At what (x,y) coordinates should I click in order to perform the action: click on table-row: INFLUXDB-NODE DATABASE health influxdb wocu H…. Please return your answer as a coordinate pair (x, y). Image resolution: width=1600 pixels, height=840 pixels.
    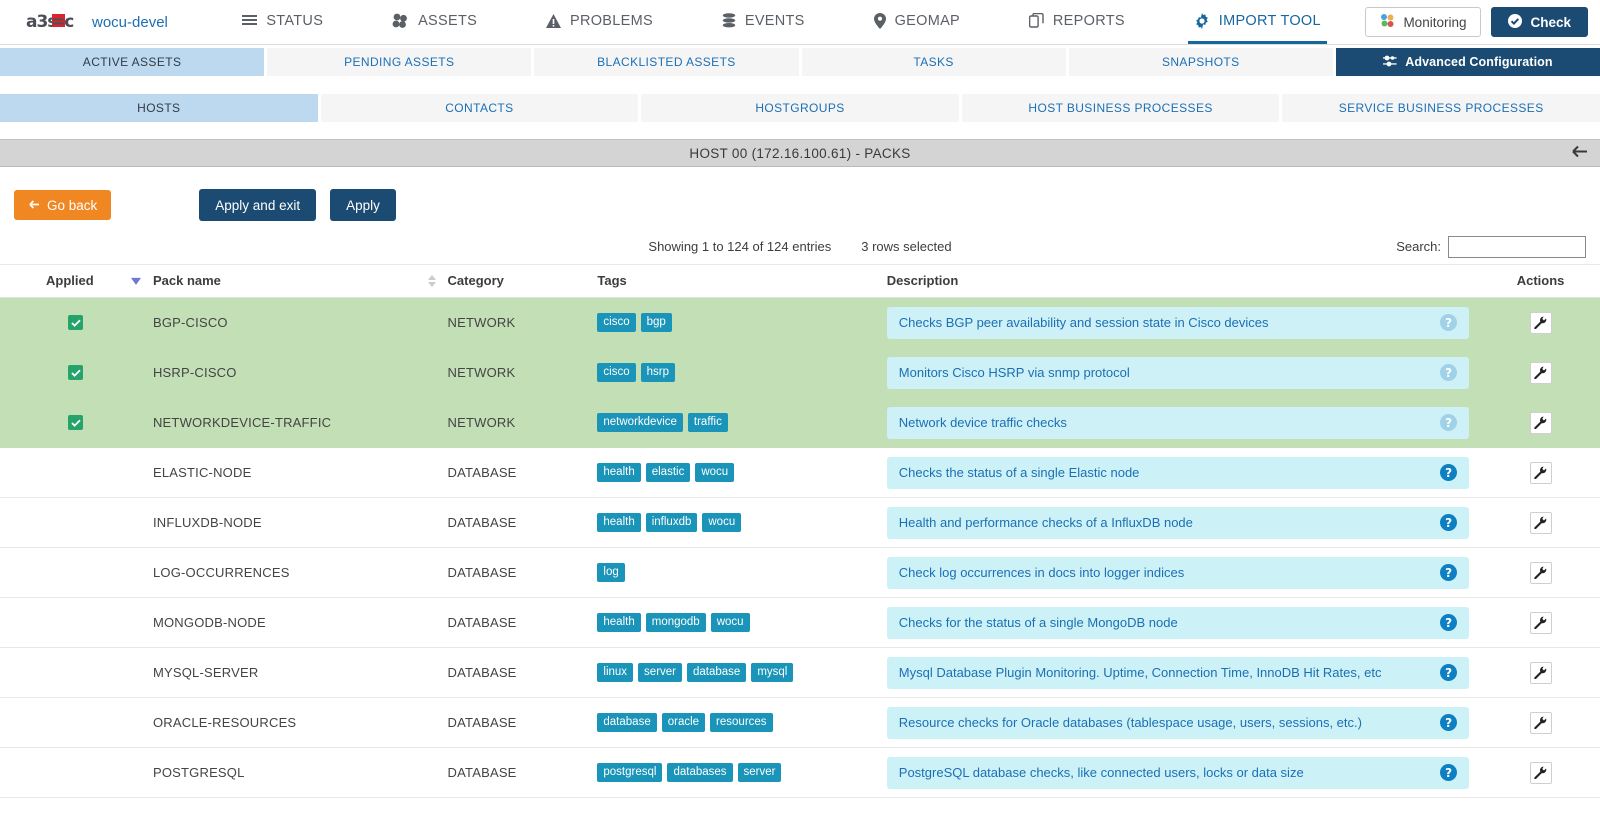
    Looking at the image, I should click on (800, 522).